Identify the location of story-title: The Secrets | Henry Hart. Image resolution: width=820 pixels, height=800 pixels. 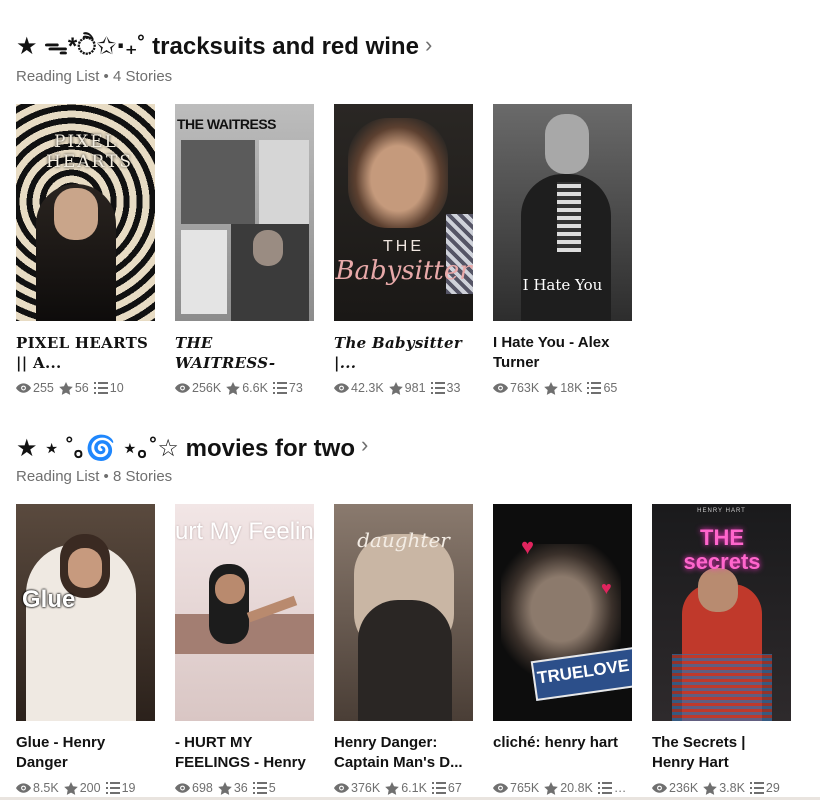
(721, 753).